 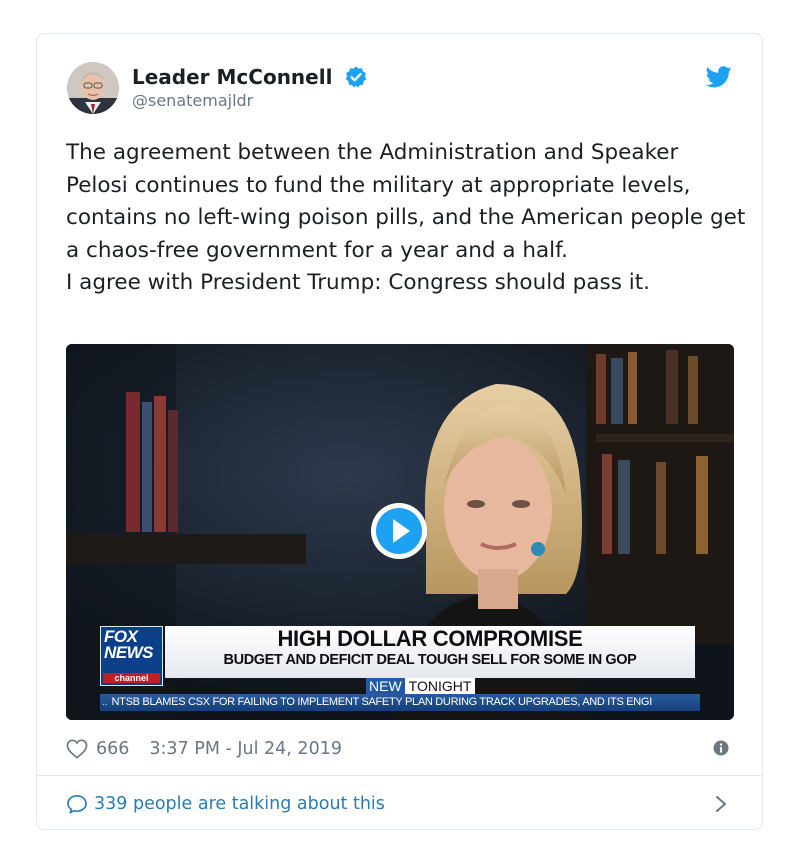 I want to click on logo-channel-text: channel, so click(x=131, y=678).